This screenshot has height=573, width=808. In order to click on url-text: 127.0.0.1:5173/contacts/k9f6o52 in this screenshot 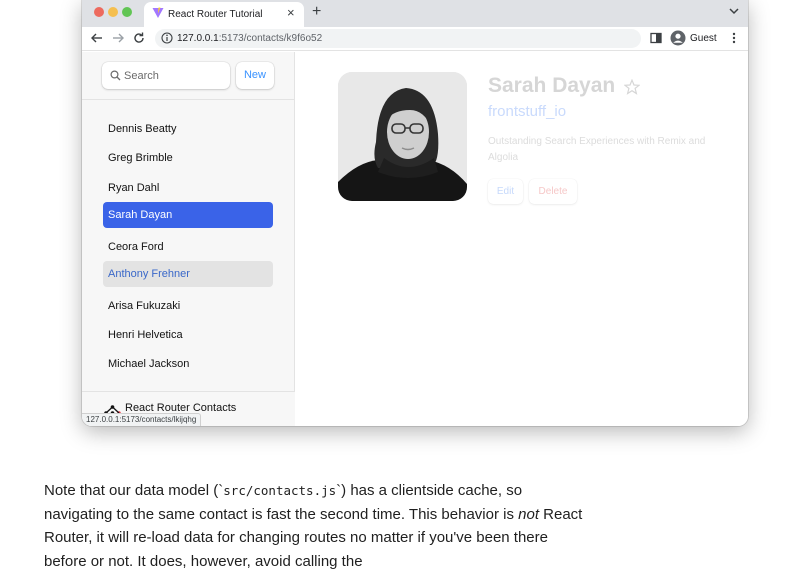, I will do `click(249, 38)`.